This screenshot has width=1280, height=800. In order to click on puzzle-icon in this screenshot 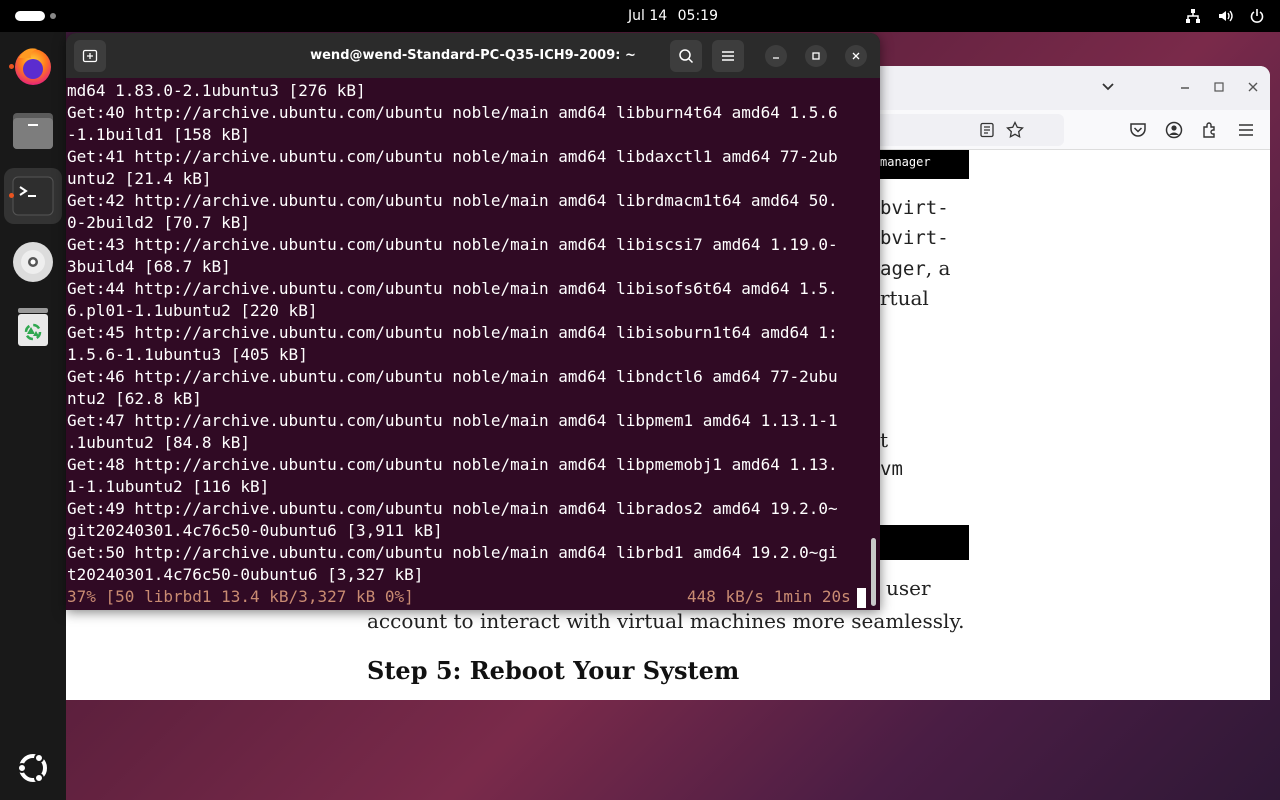, I will do `click(1209, 130)`.